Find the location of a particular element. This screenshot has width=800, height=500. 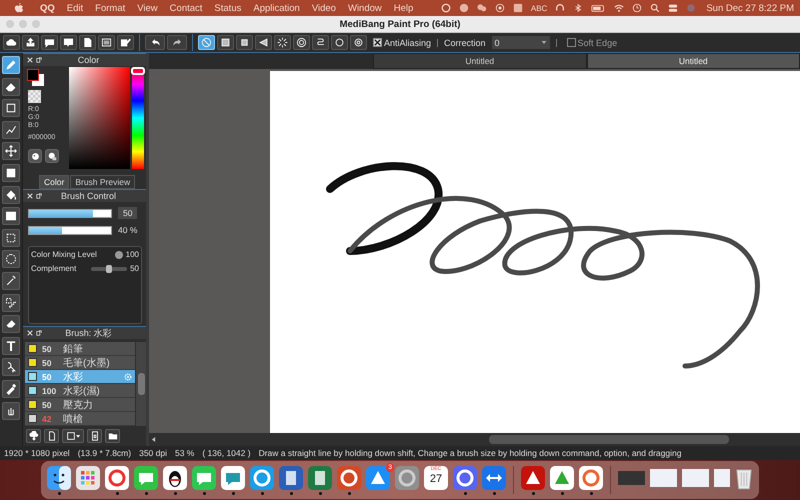

scrollbar is located at coordinates (141, 384).